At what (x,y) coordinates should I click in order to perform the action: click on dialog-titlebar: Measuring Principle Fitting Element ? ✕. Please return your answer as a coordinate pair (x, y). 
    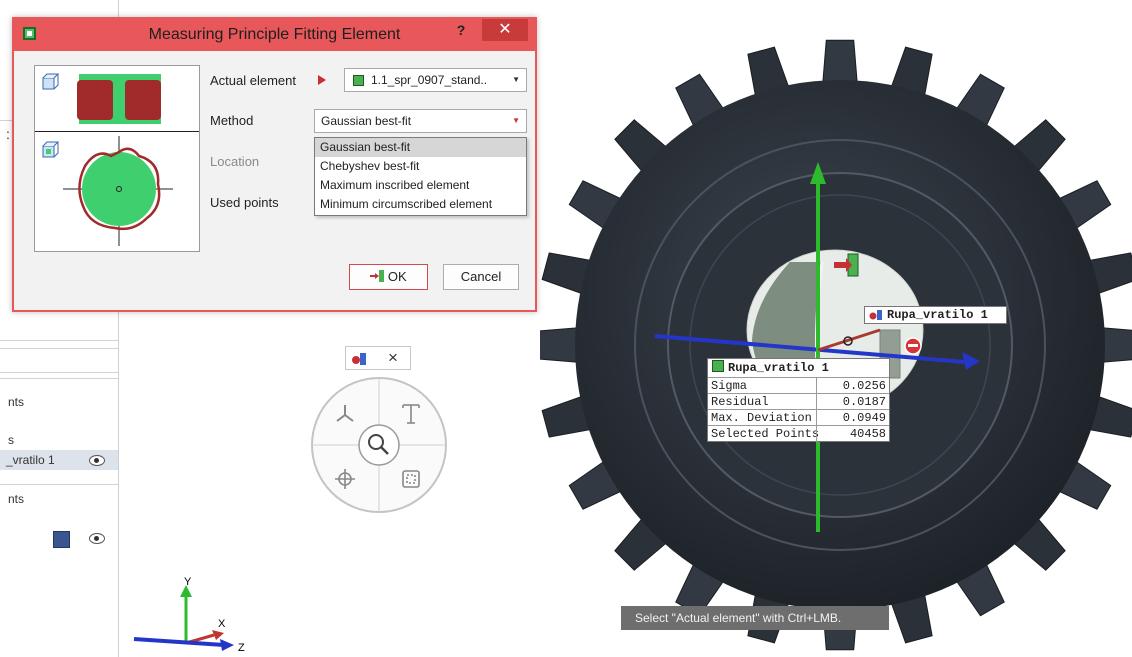
    Looking at the image, I should click on (274, 35).